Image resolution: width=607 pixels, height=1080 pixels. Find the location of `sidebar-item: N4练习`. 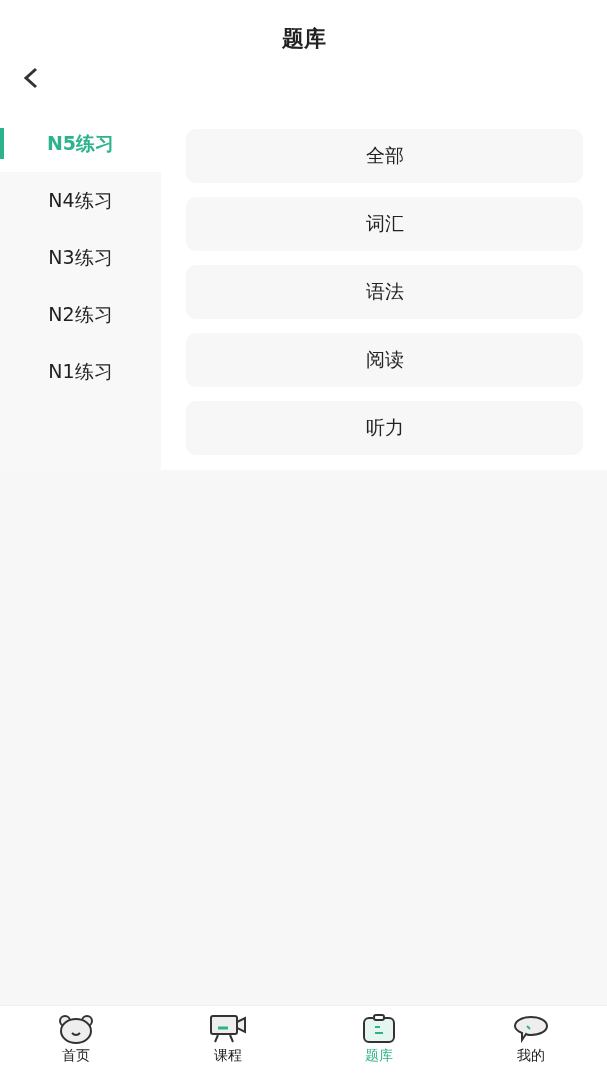

sidebar-item: N4练习 is located at coordinates (80, 200).